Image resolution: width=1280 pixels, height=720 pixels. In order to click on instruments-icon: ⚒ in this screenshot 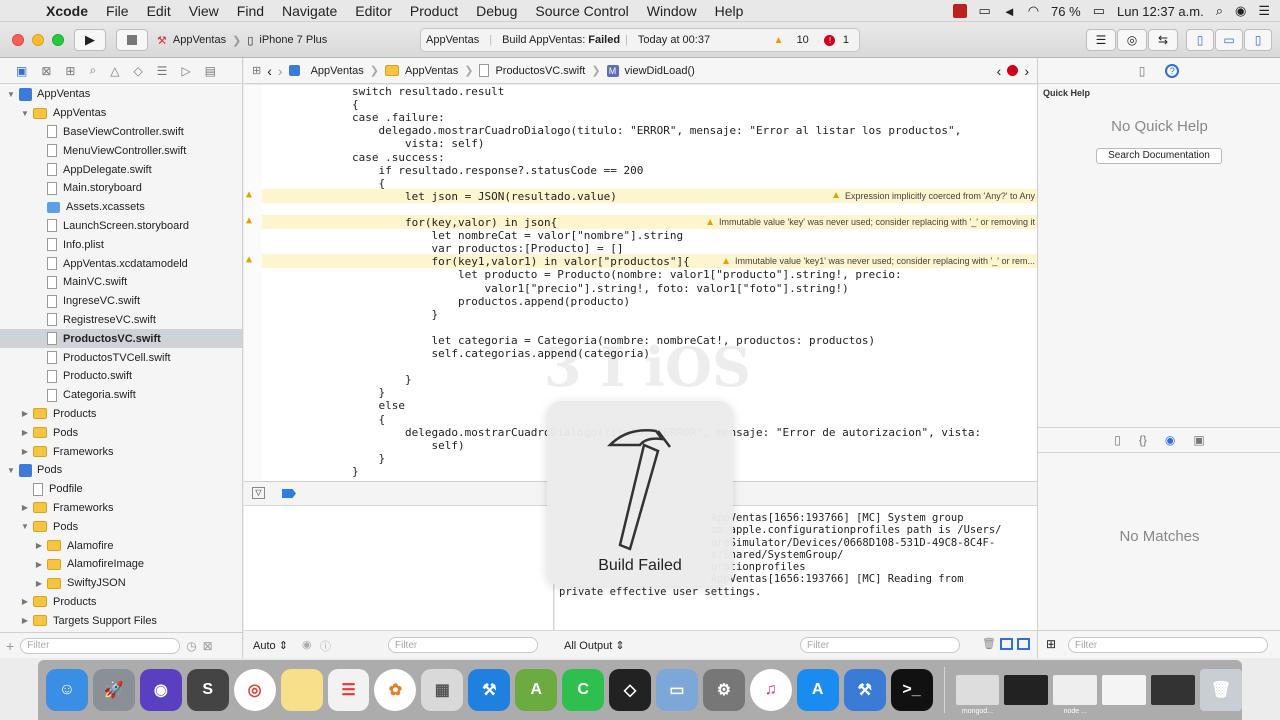, I will do `click(864, 690)`.